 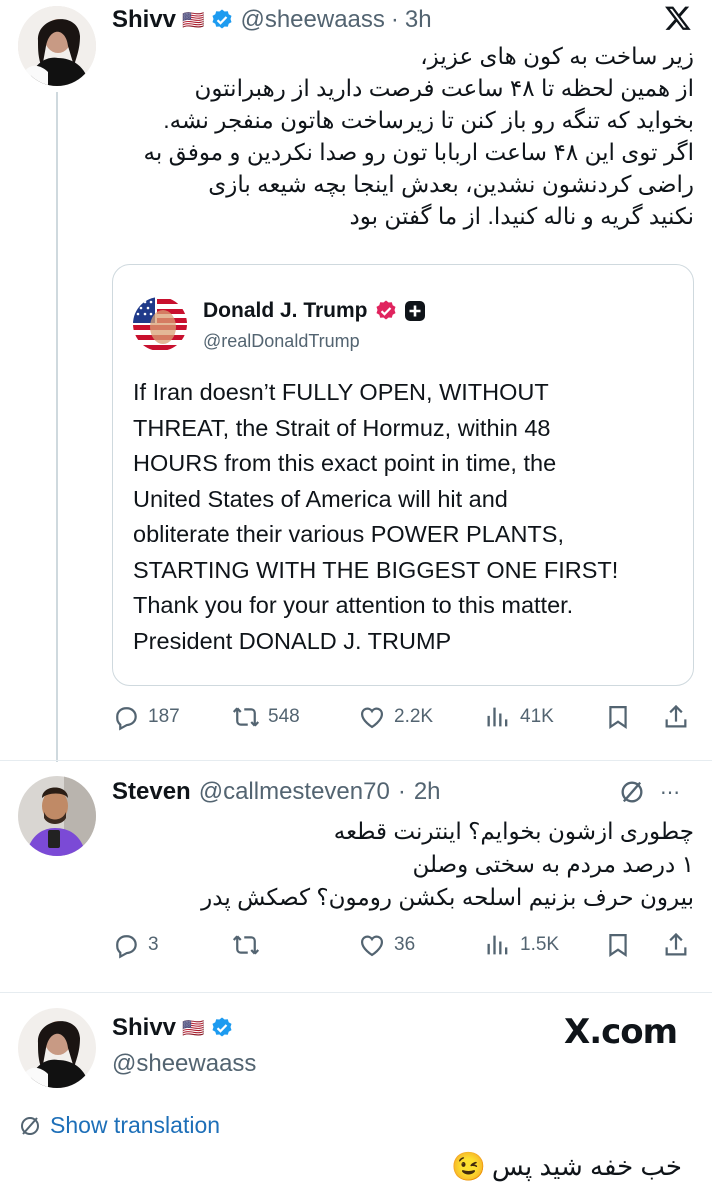 What do you see at coordinates (586, 1166) in the screenshot?
I see `final-tweet-line: خب خفه شید پس` at bounding box center [586, 1166].